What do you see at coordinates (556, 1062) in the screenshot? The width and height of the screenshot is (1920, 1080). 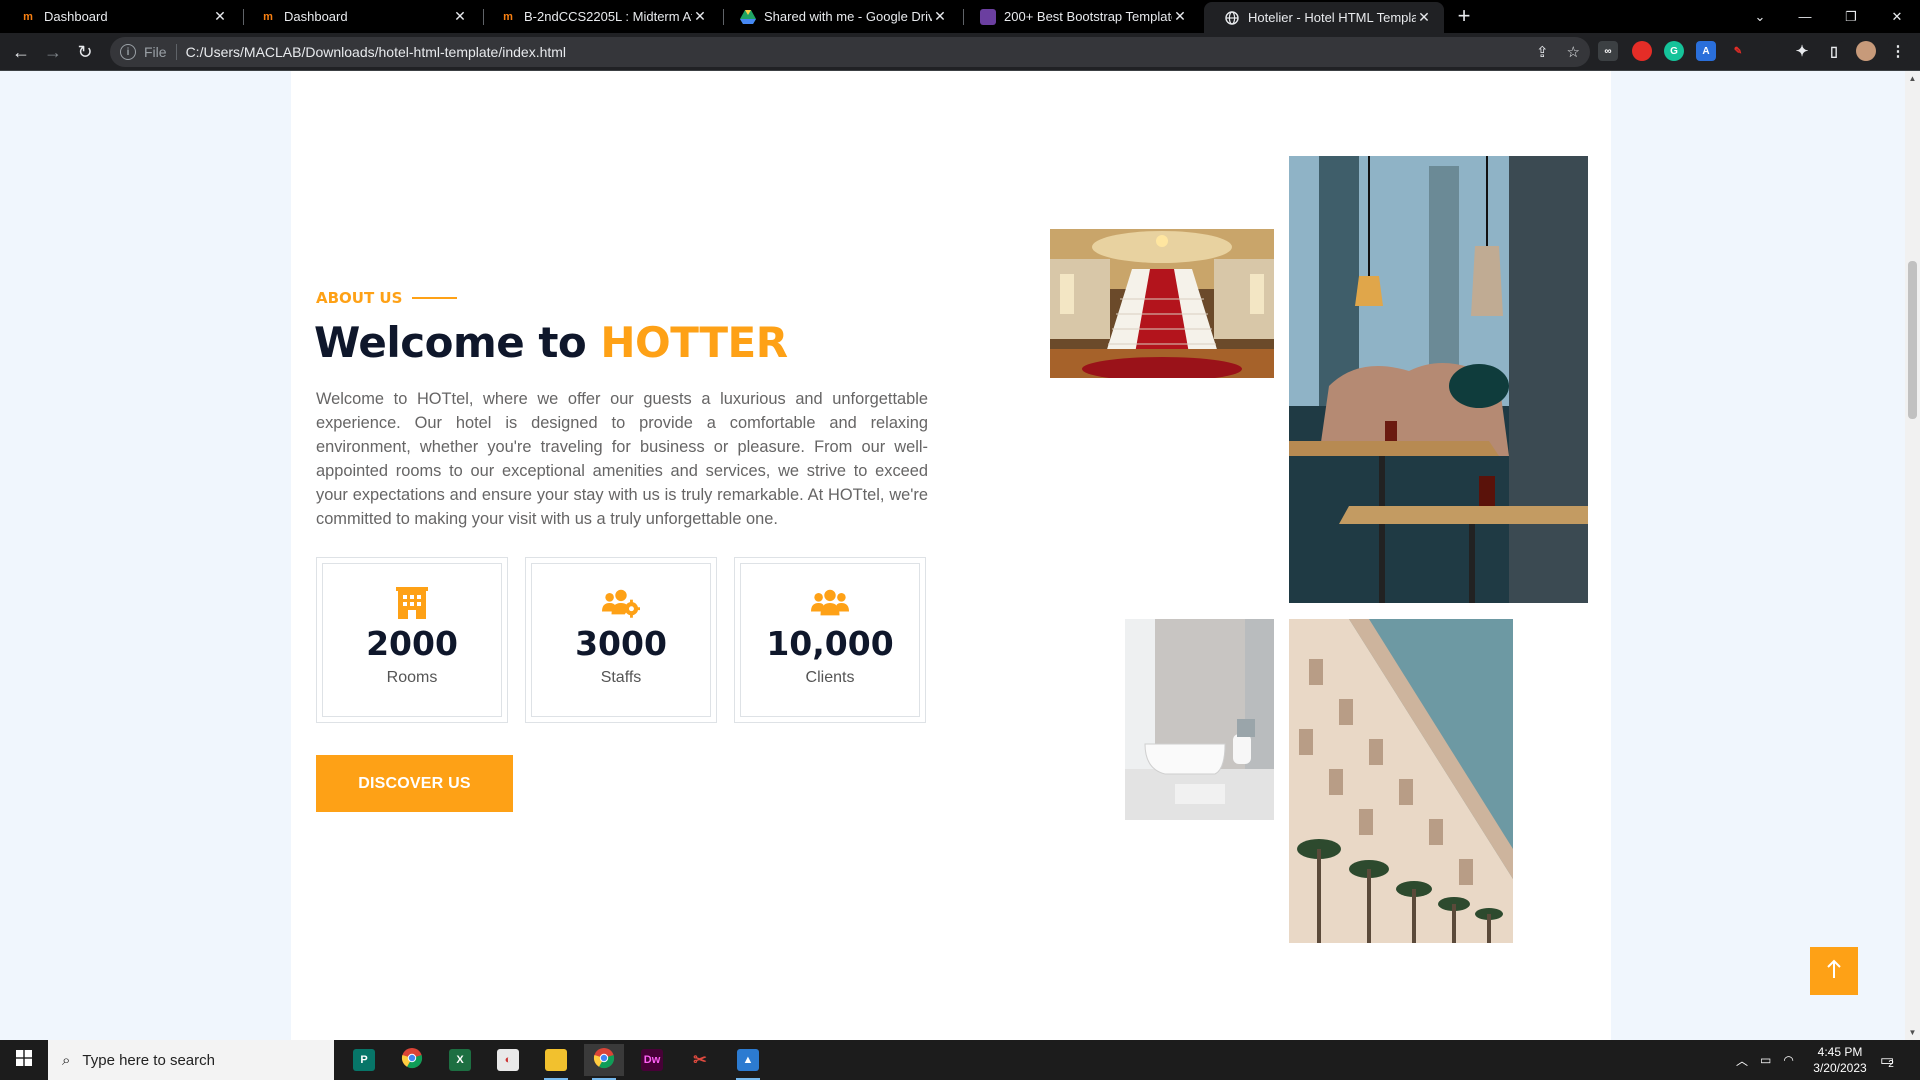 I see `taskbar-app-file-explorer` at bounding box center [556, 1062].